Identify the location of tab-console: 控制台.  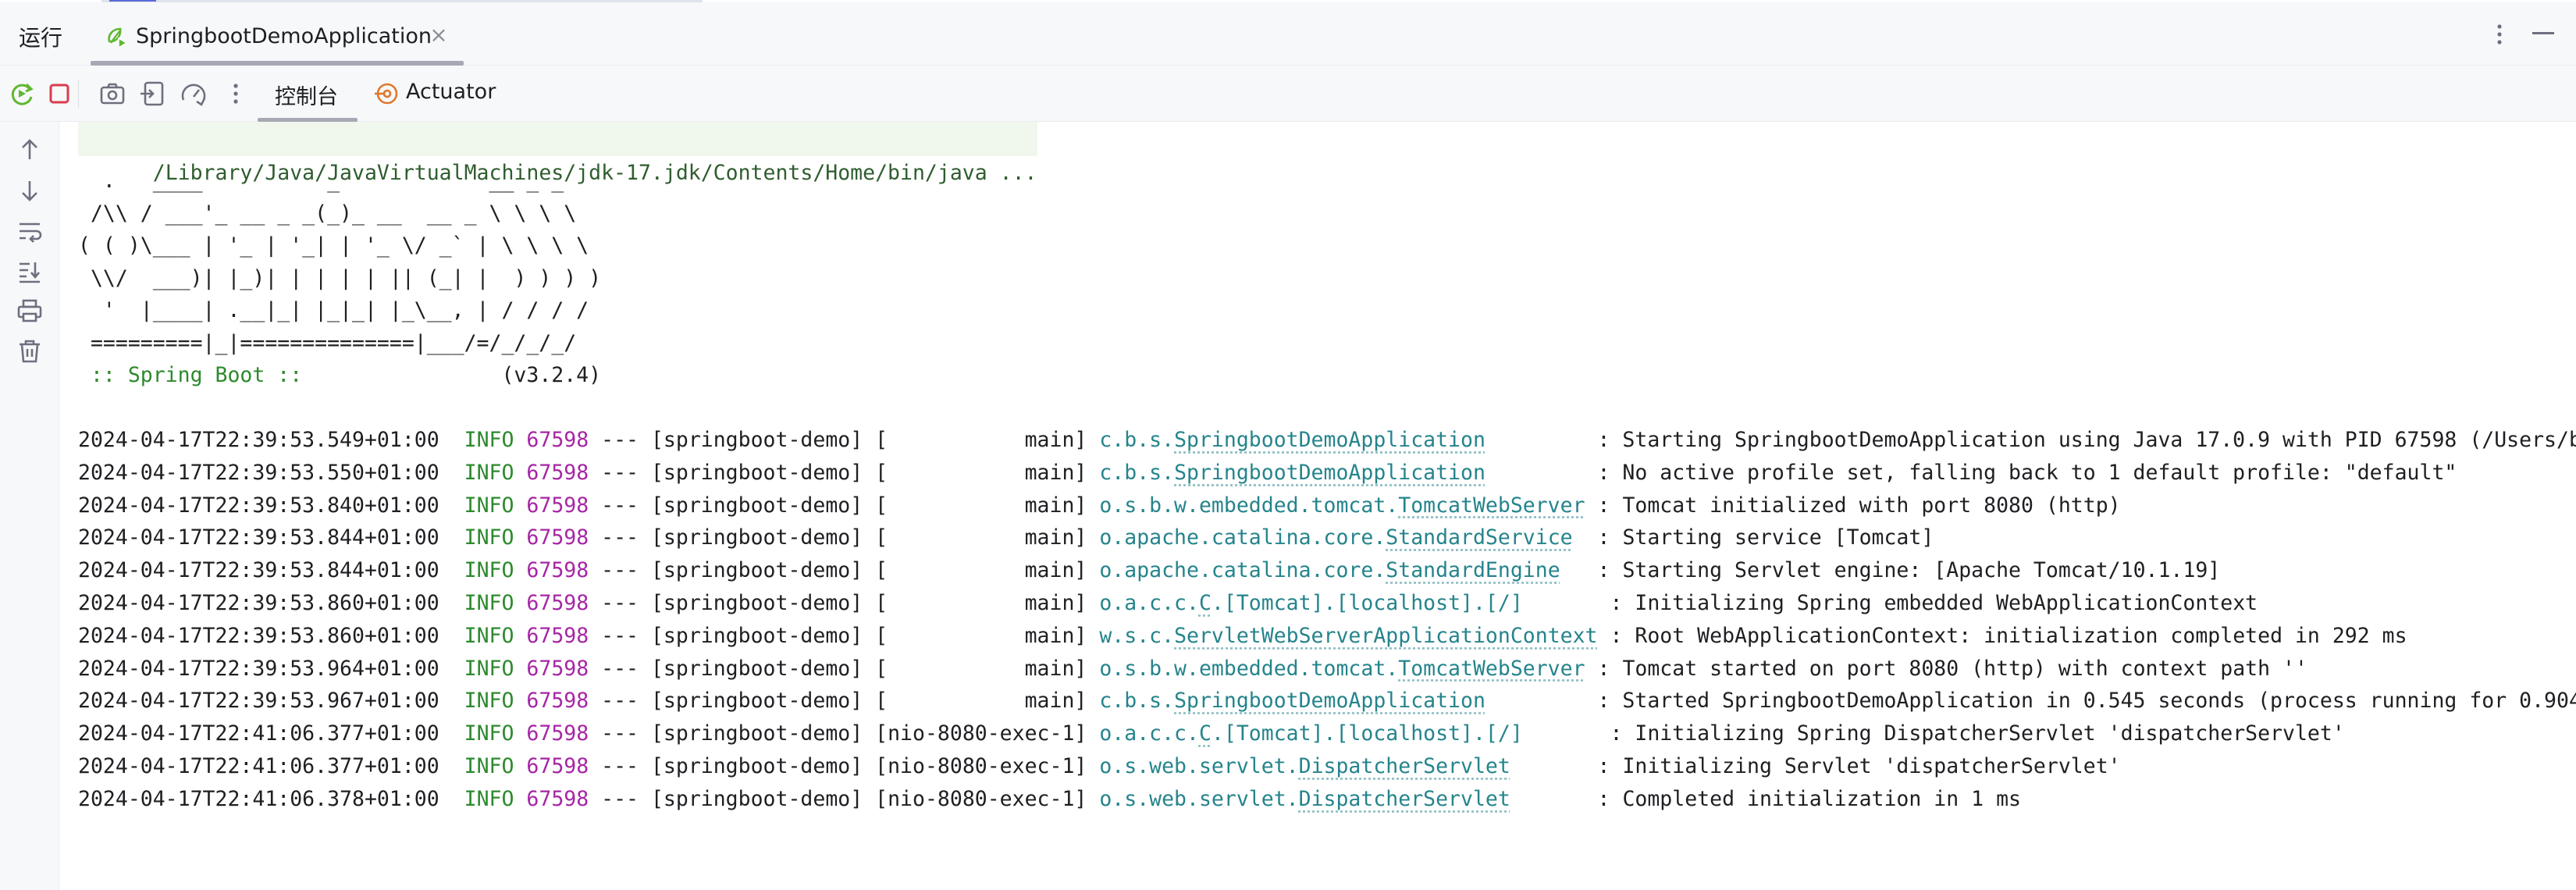
(308, 94).